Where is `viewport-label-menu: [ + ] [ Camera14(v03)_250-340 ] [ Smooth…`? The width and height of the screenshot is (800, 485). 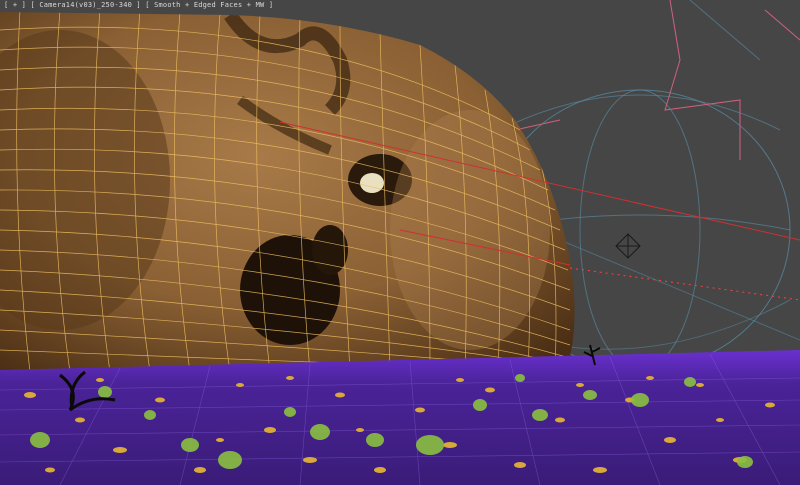
viewport-label-menu: [ + ] [ Camera14(v03)_250-340 ] [ Smooth… is located at coordinates (138, 5).